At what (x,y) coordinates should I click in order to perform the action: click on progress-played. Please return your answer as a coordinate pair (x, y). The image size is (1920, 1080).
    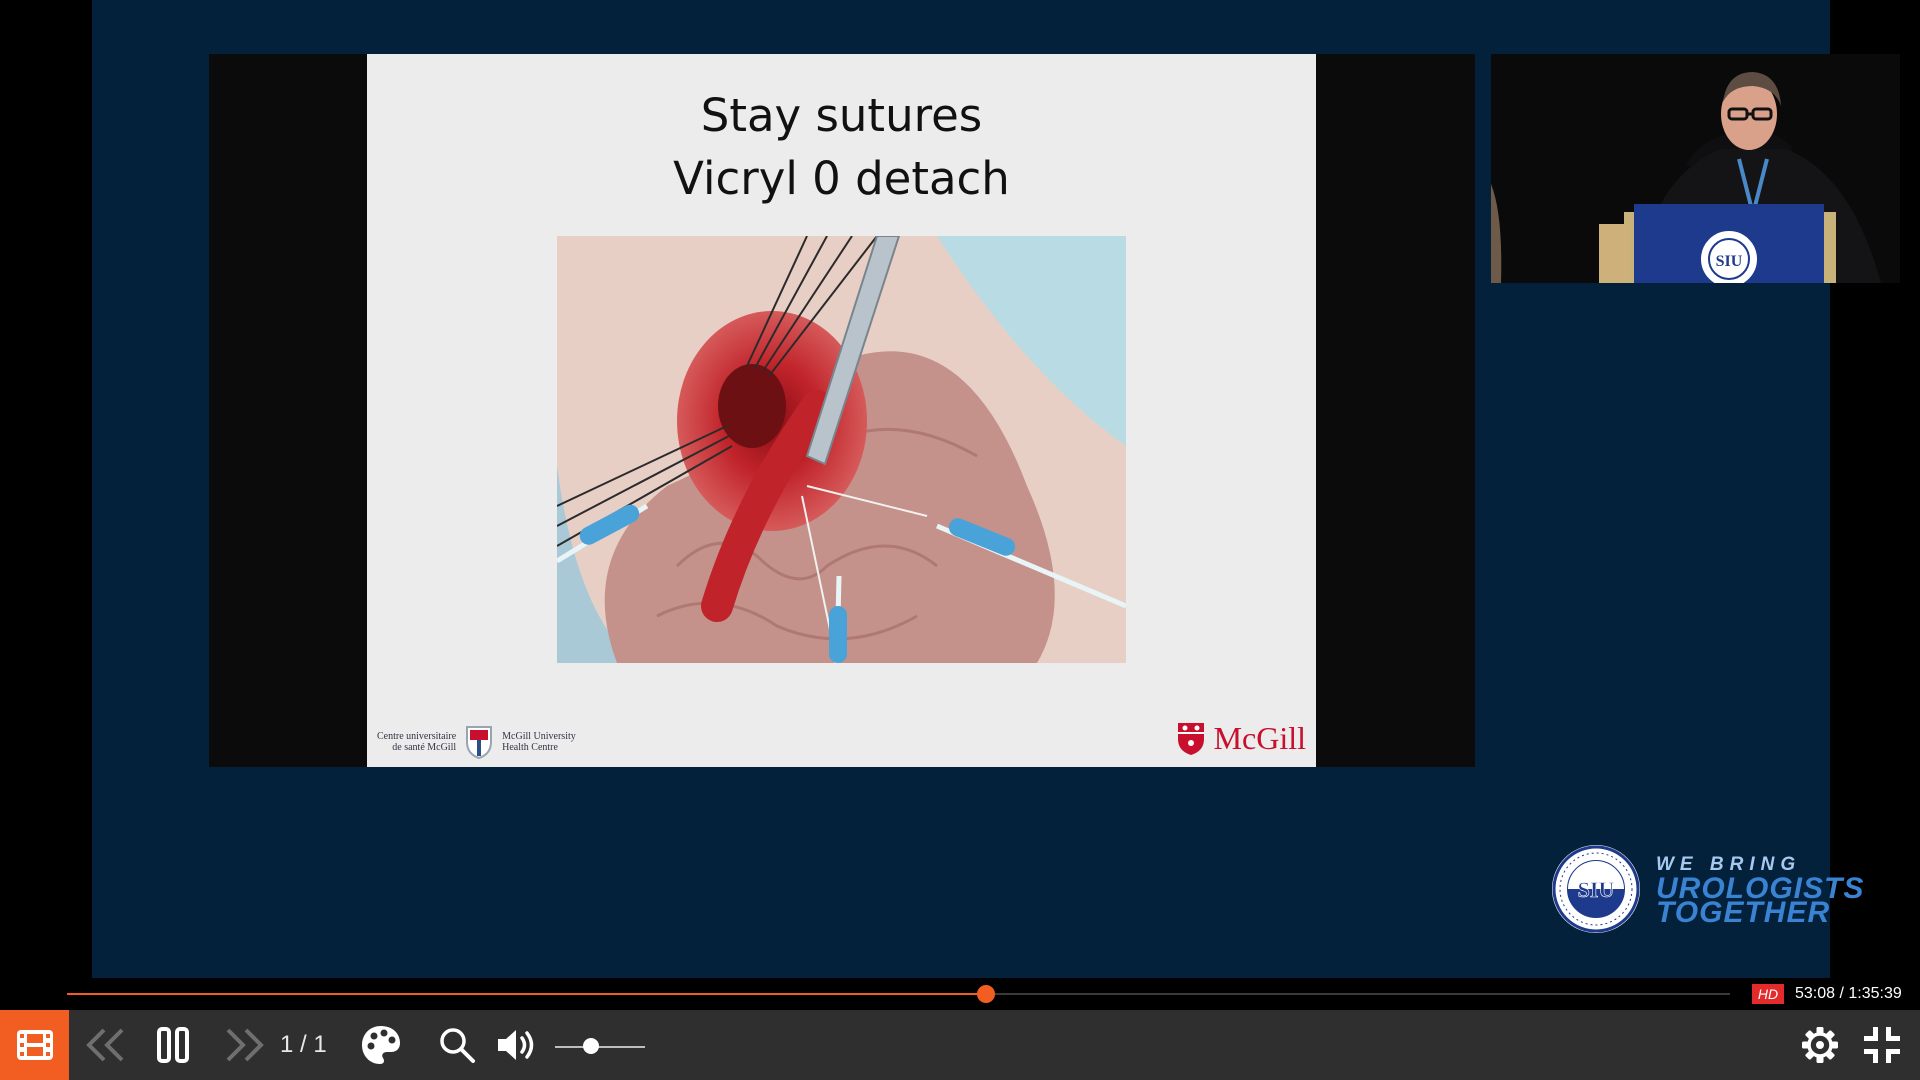
    Looking at the image, I should click on (526, 994).